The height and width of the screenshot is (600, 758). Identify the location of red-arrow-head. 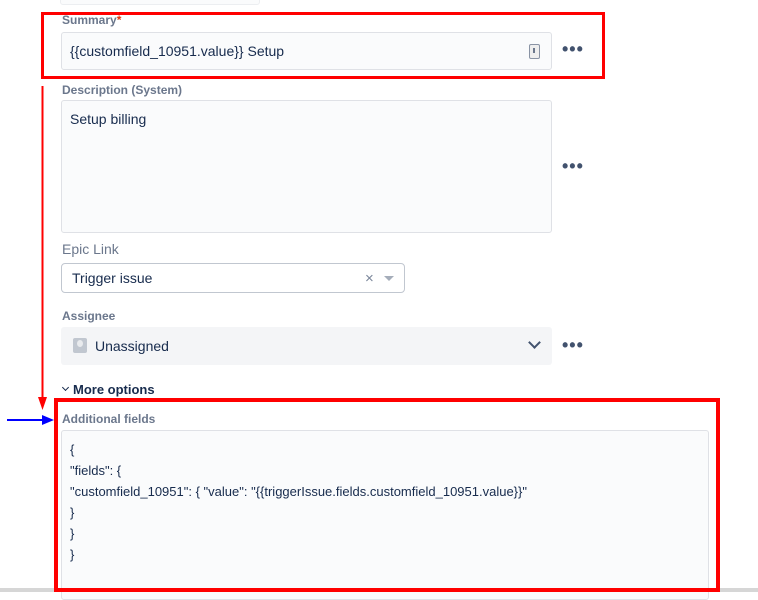
(42, 403).